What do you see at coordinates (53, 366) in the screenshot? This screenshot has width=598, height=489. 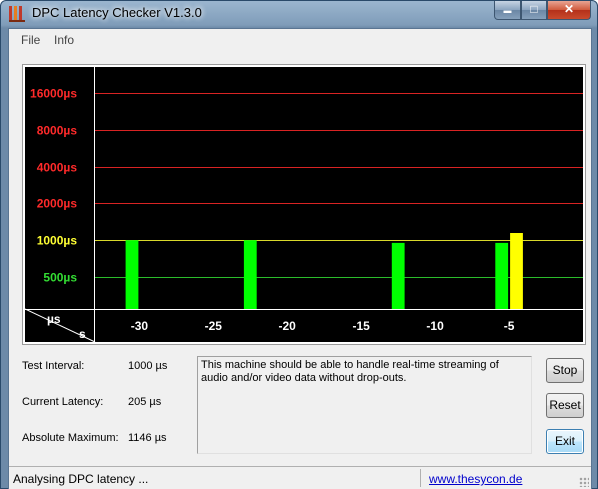 I see `test-interval-label: Test Interval:` at bounding box center [53, 366].